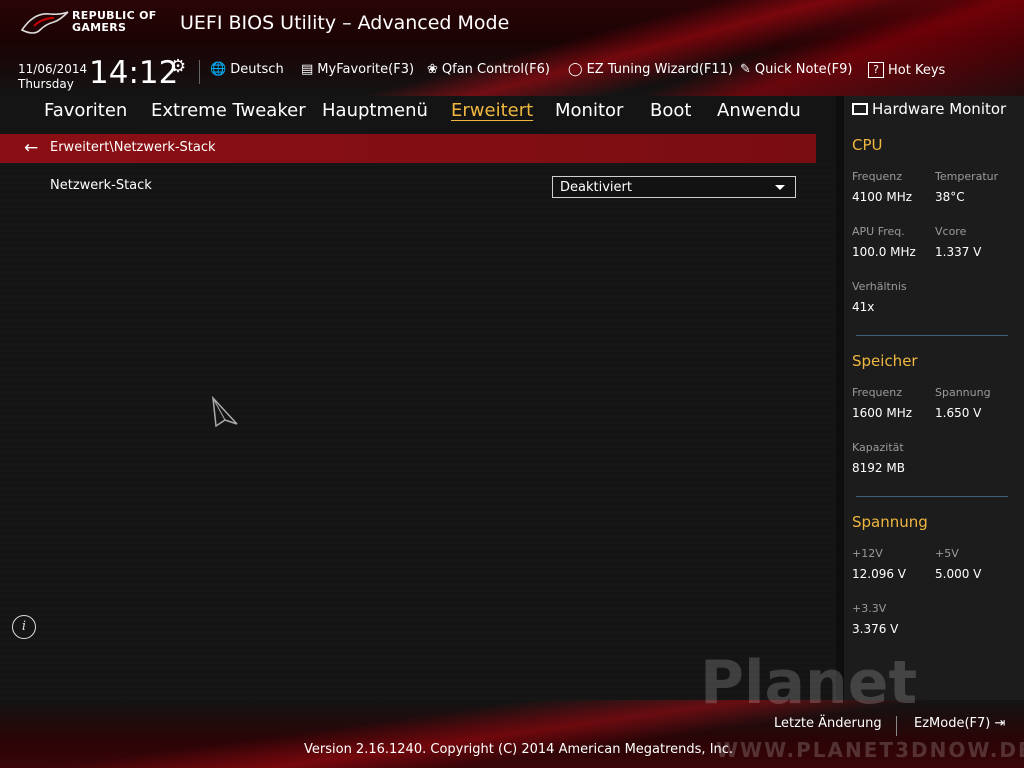  I want to click on cpu-freq-label: Frequenz, so click(877, 176).